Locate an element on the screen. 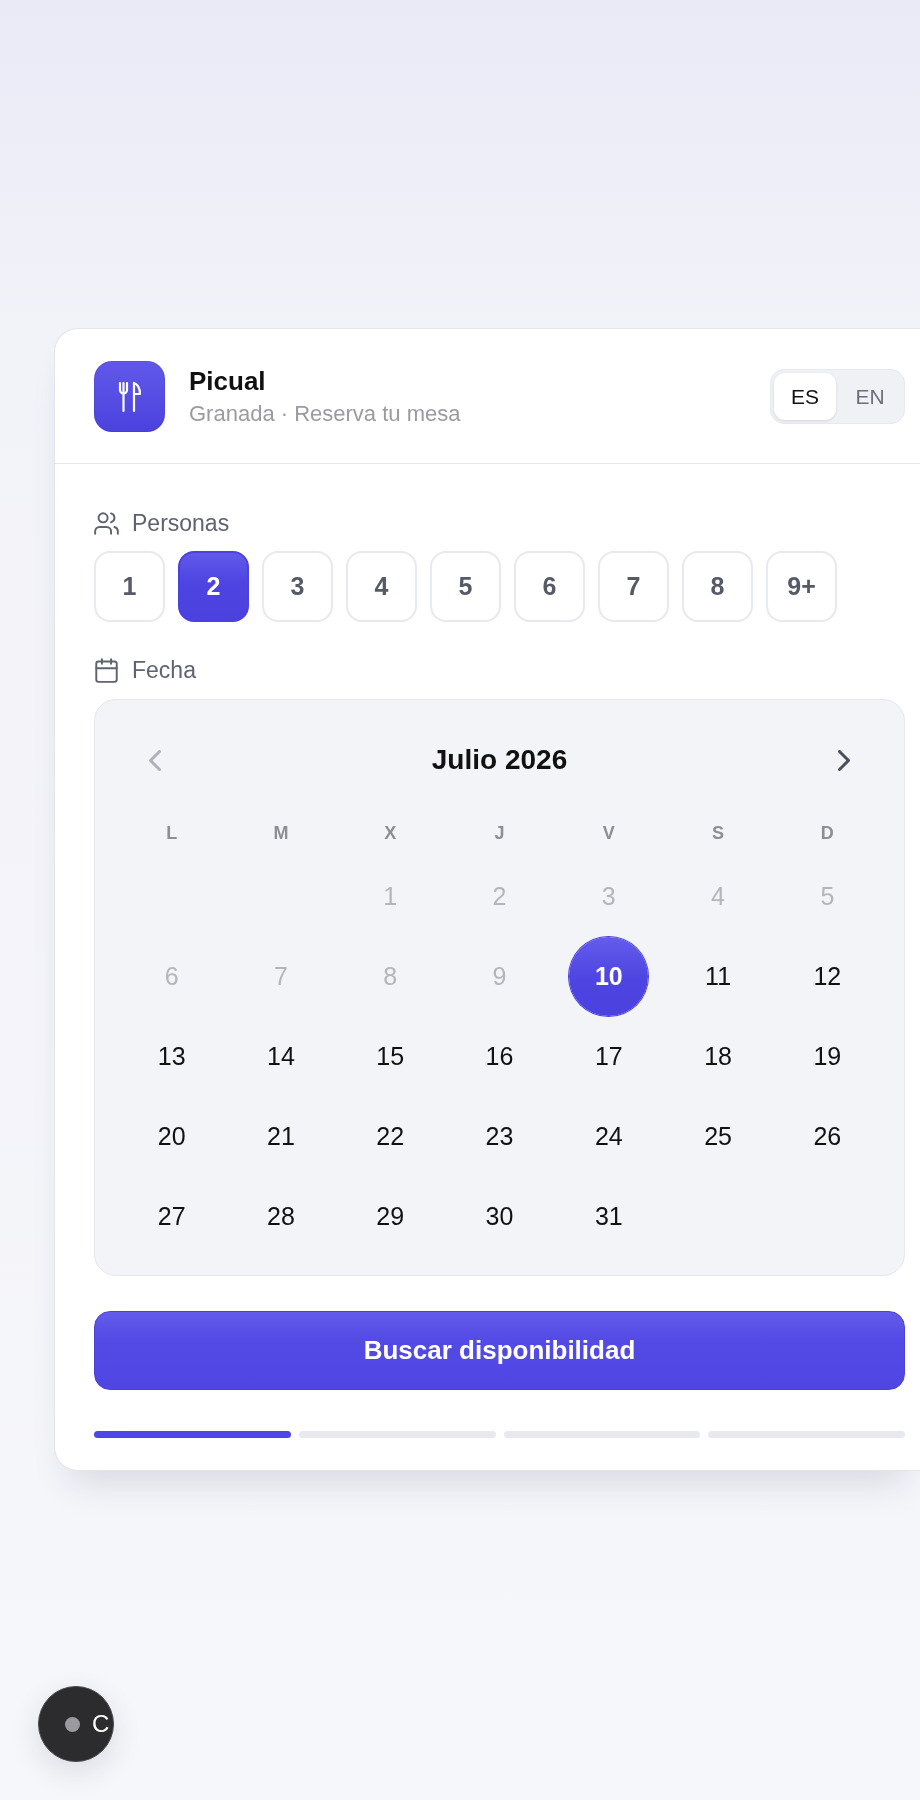 Image resolution: width=920 pixels, height=1800 pixels. fork-knife-icon is located at coordinates (129, 396).